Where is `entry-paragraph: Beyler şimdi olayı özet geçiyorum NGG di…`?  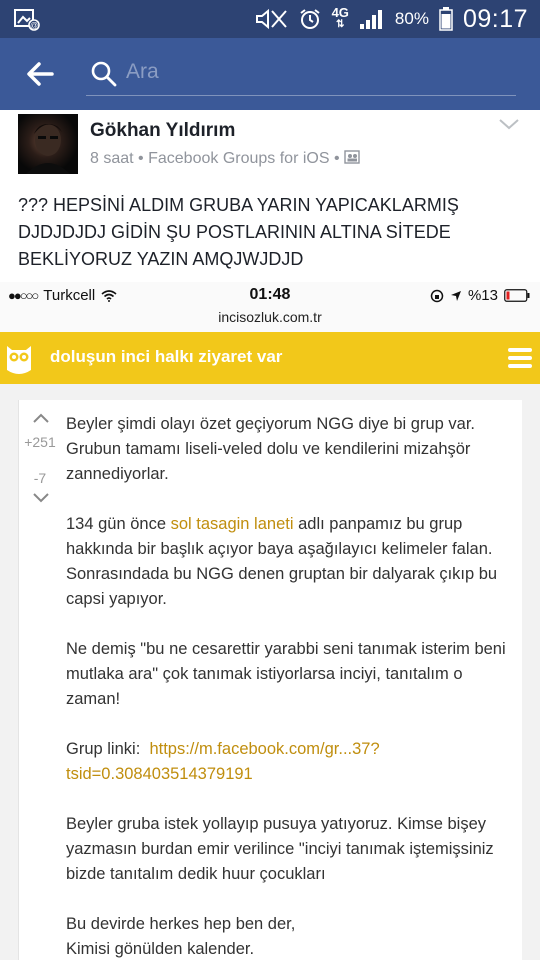 entry-paragraph: Beyler şimdi olayı özet geçiyorum NGG di… is located at coordinates (270, 449).